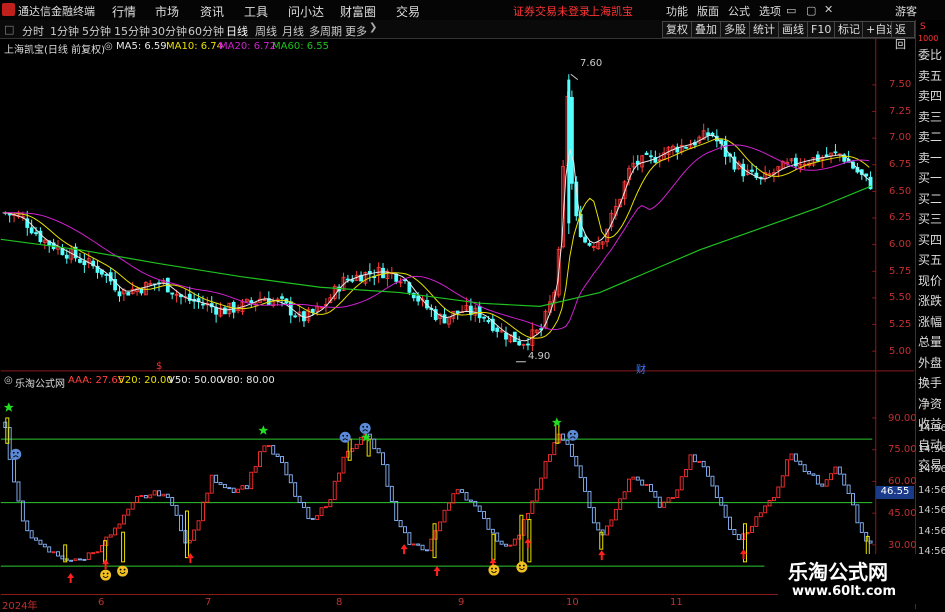 The height and width of the screenshot is (612, 945). What do you see at coordinates (930, 281) in the screenshot?
I see `side-panel-item: 现价` at bounding box center [930, 281].